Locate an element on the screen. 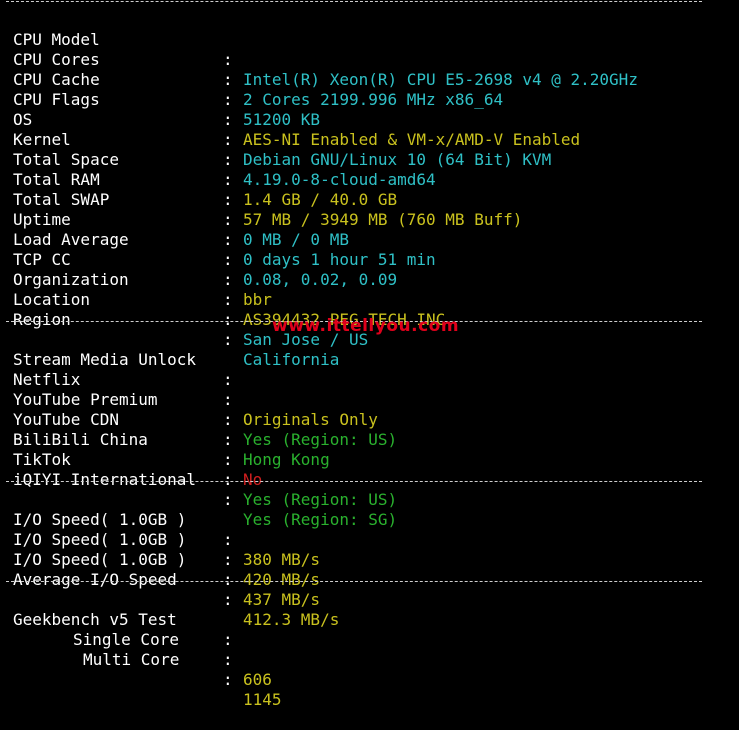 The width and height of the screenshot is (739, 730). geekbench-single-value: 606 is located at coordinates (257, 679).